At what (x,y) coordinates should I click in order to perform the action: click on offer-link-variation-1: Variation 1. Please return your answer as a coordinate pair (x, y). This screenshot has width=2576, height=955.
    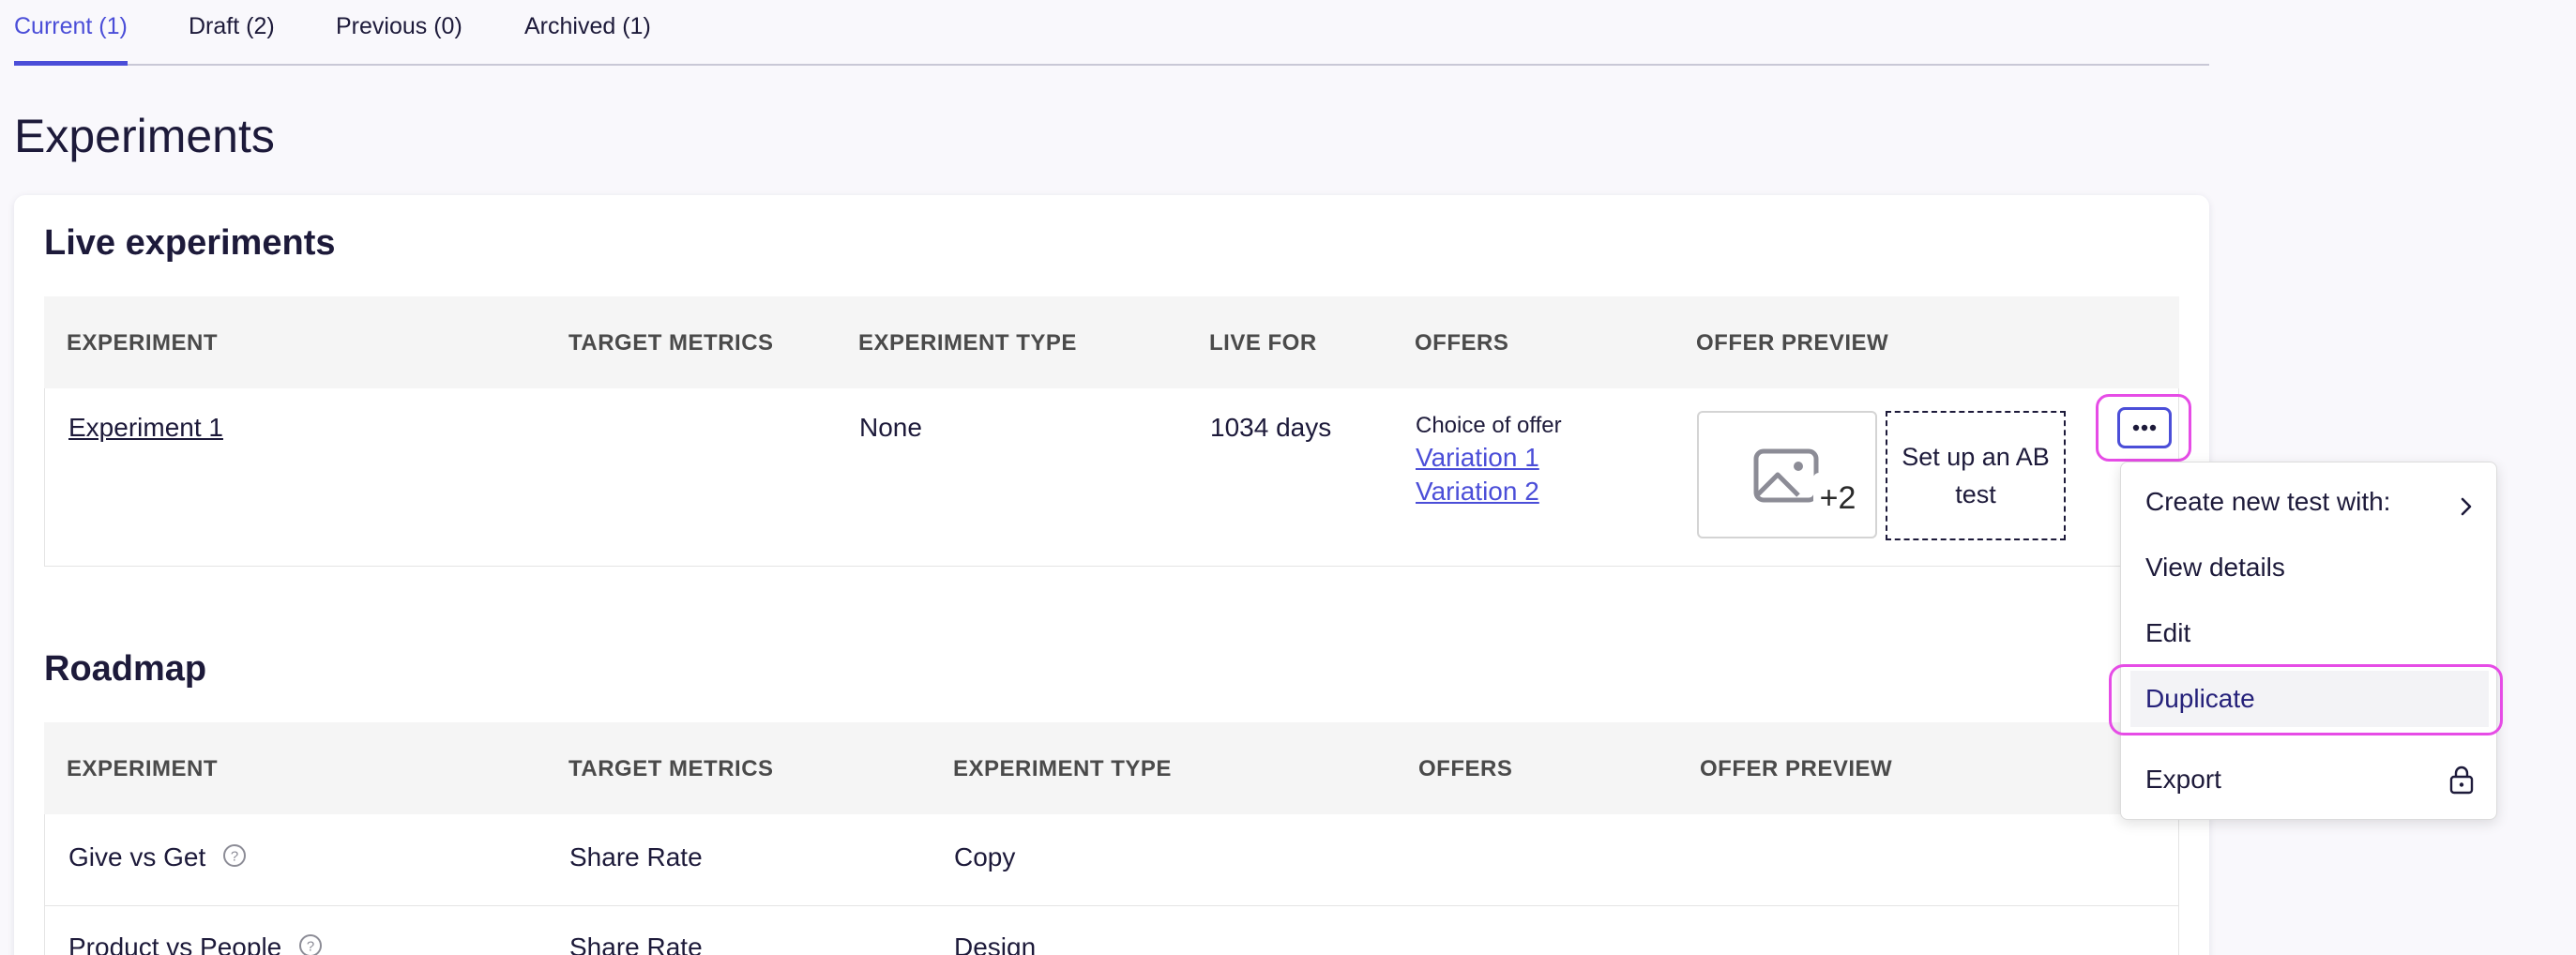
    Looking at the image, I should click on (1489, 458).